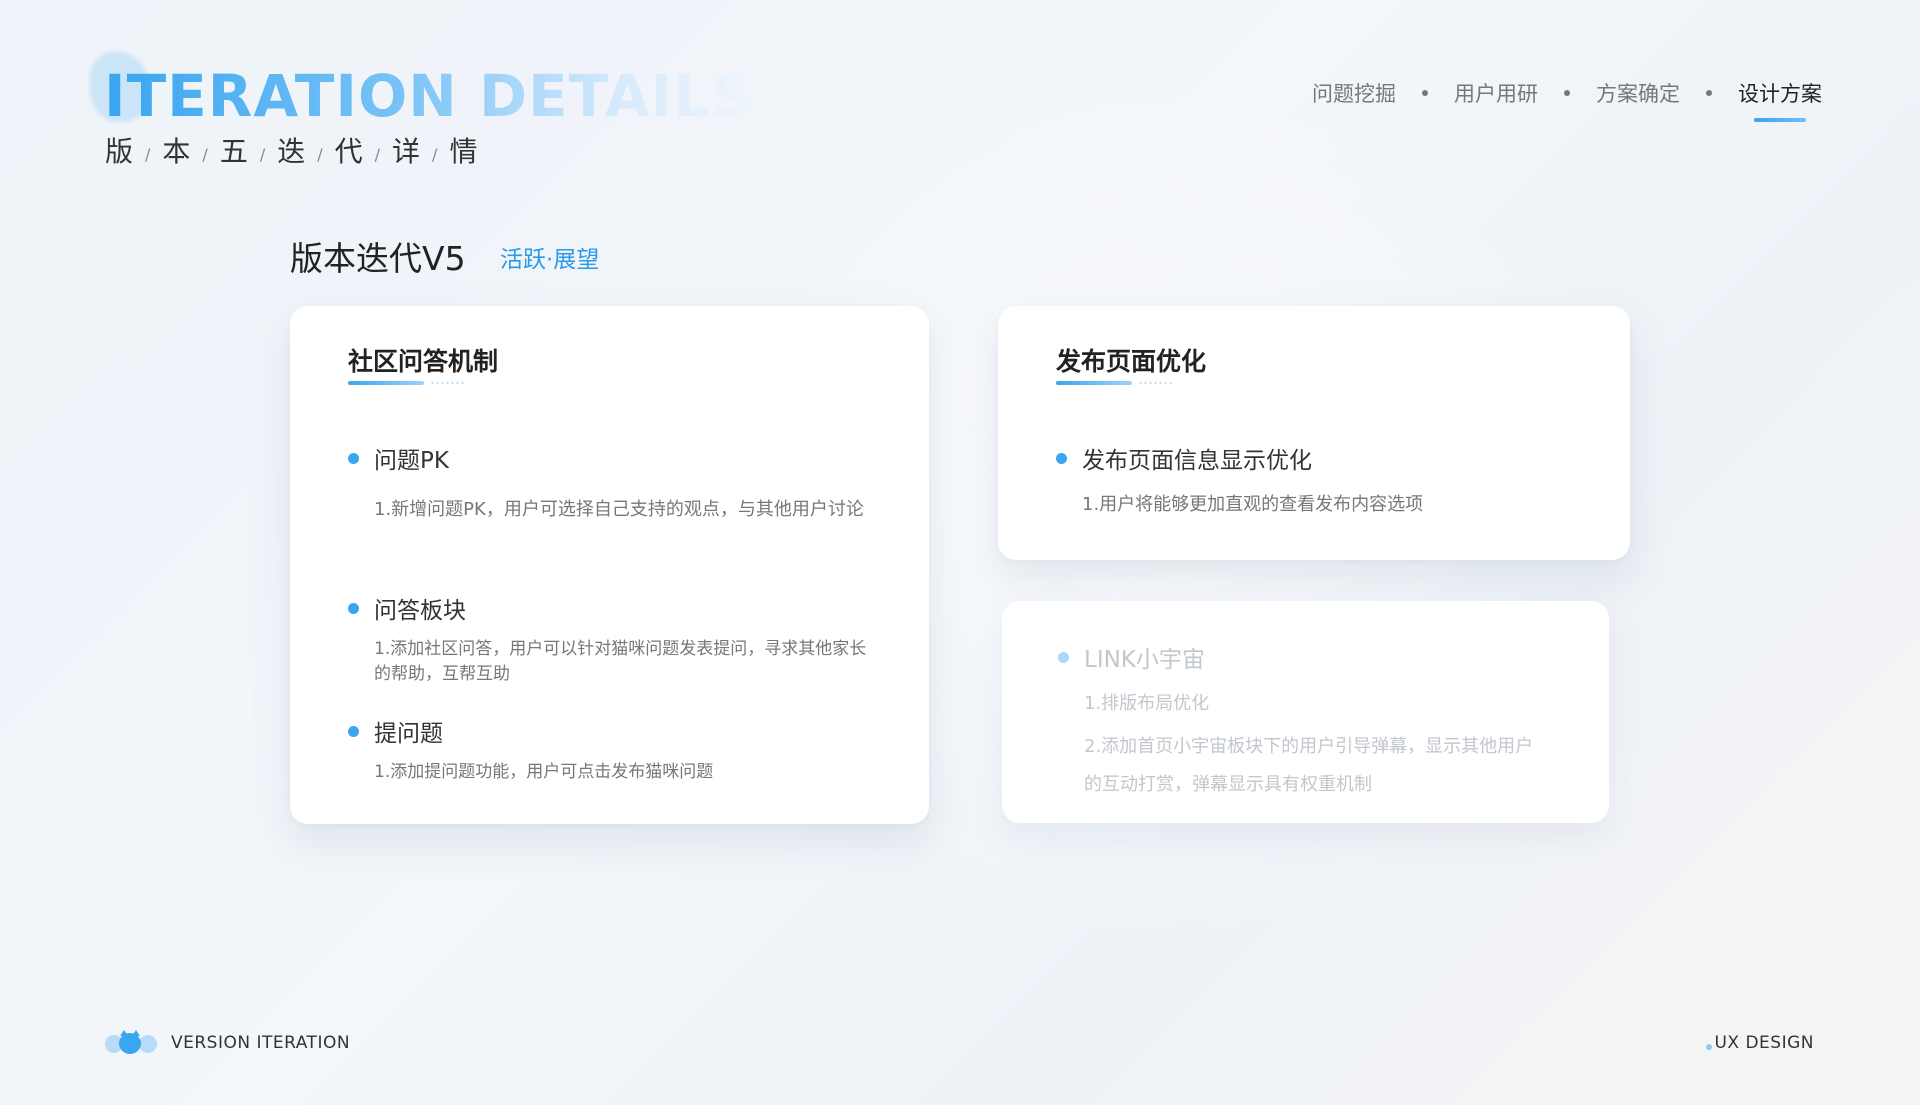 The width and height of the screenshot is (1920, 1105). I want to click on top-navigation: 问题挖掘 用户用研 方案确定 设计方案, so click(1567, 100).